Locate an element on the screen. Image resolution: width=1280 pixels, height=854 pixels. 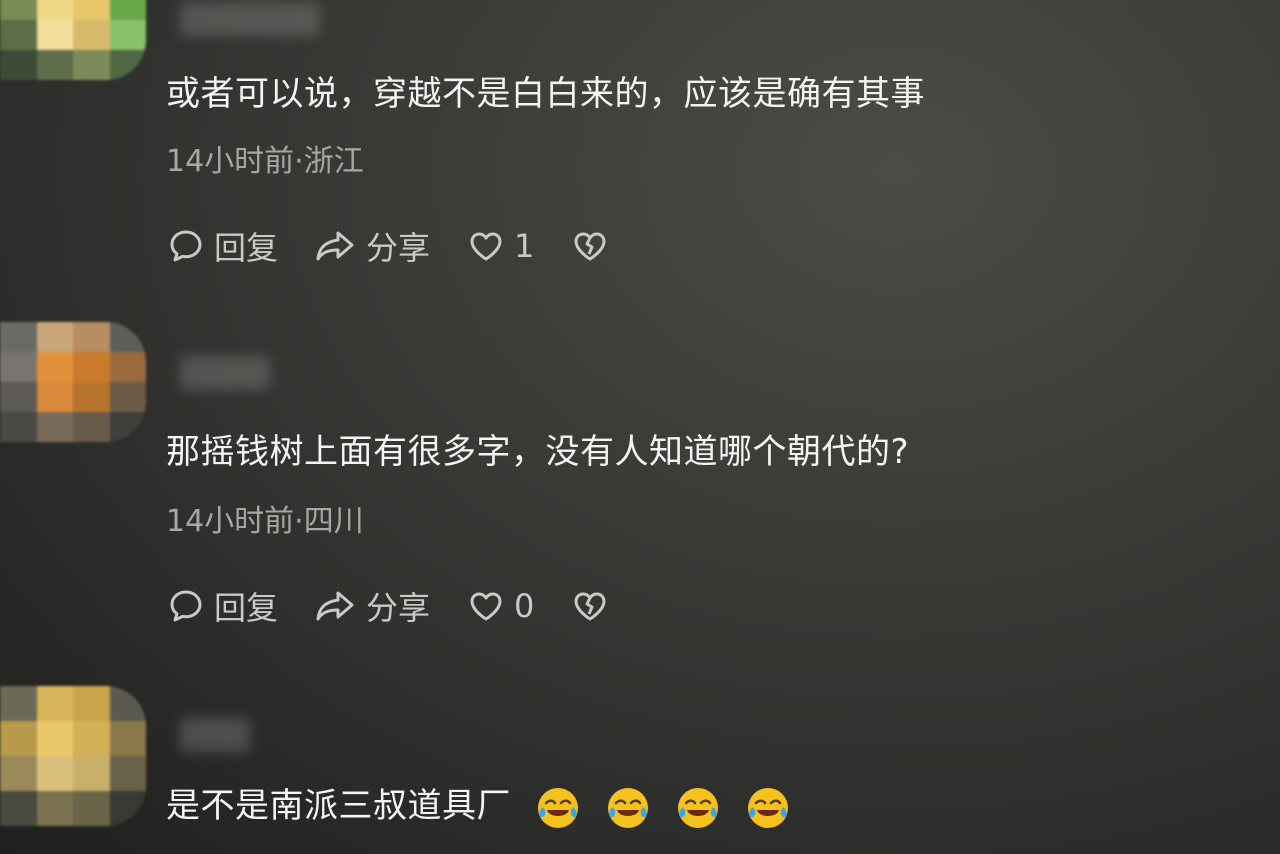
comment-meta: 14小时前·浙江 is located at coordinates (265, 161).